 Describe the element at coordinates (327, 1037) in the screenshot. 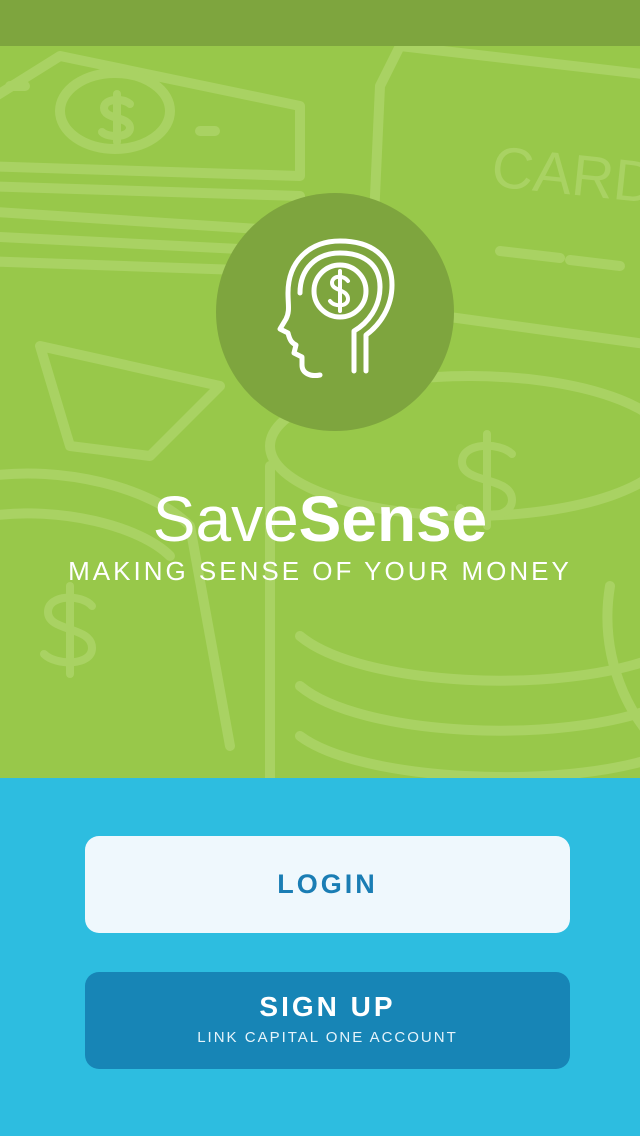

I see `sign-up-button-sublabel: LINK CAPITAL ONE ACCOUNT` at that location.